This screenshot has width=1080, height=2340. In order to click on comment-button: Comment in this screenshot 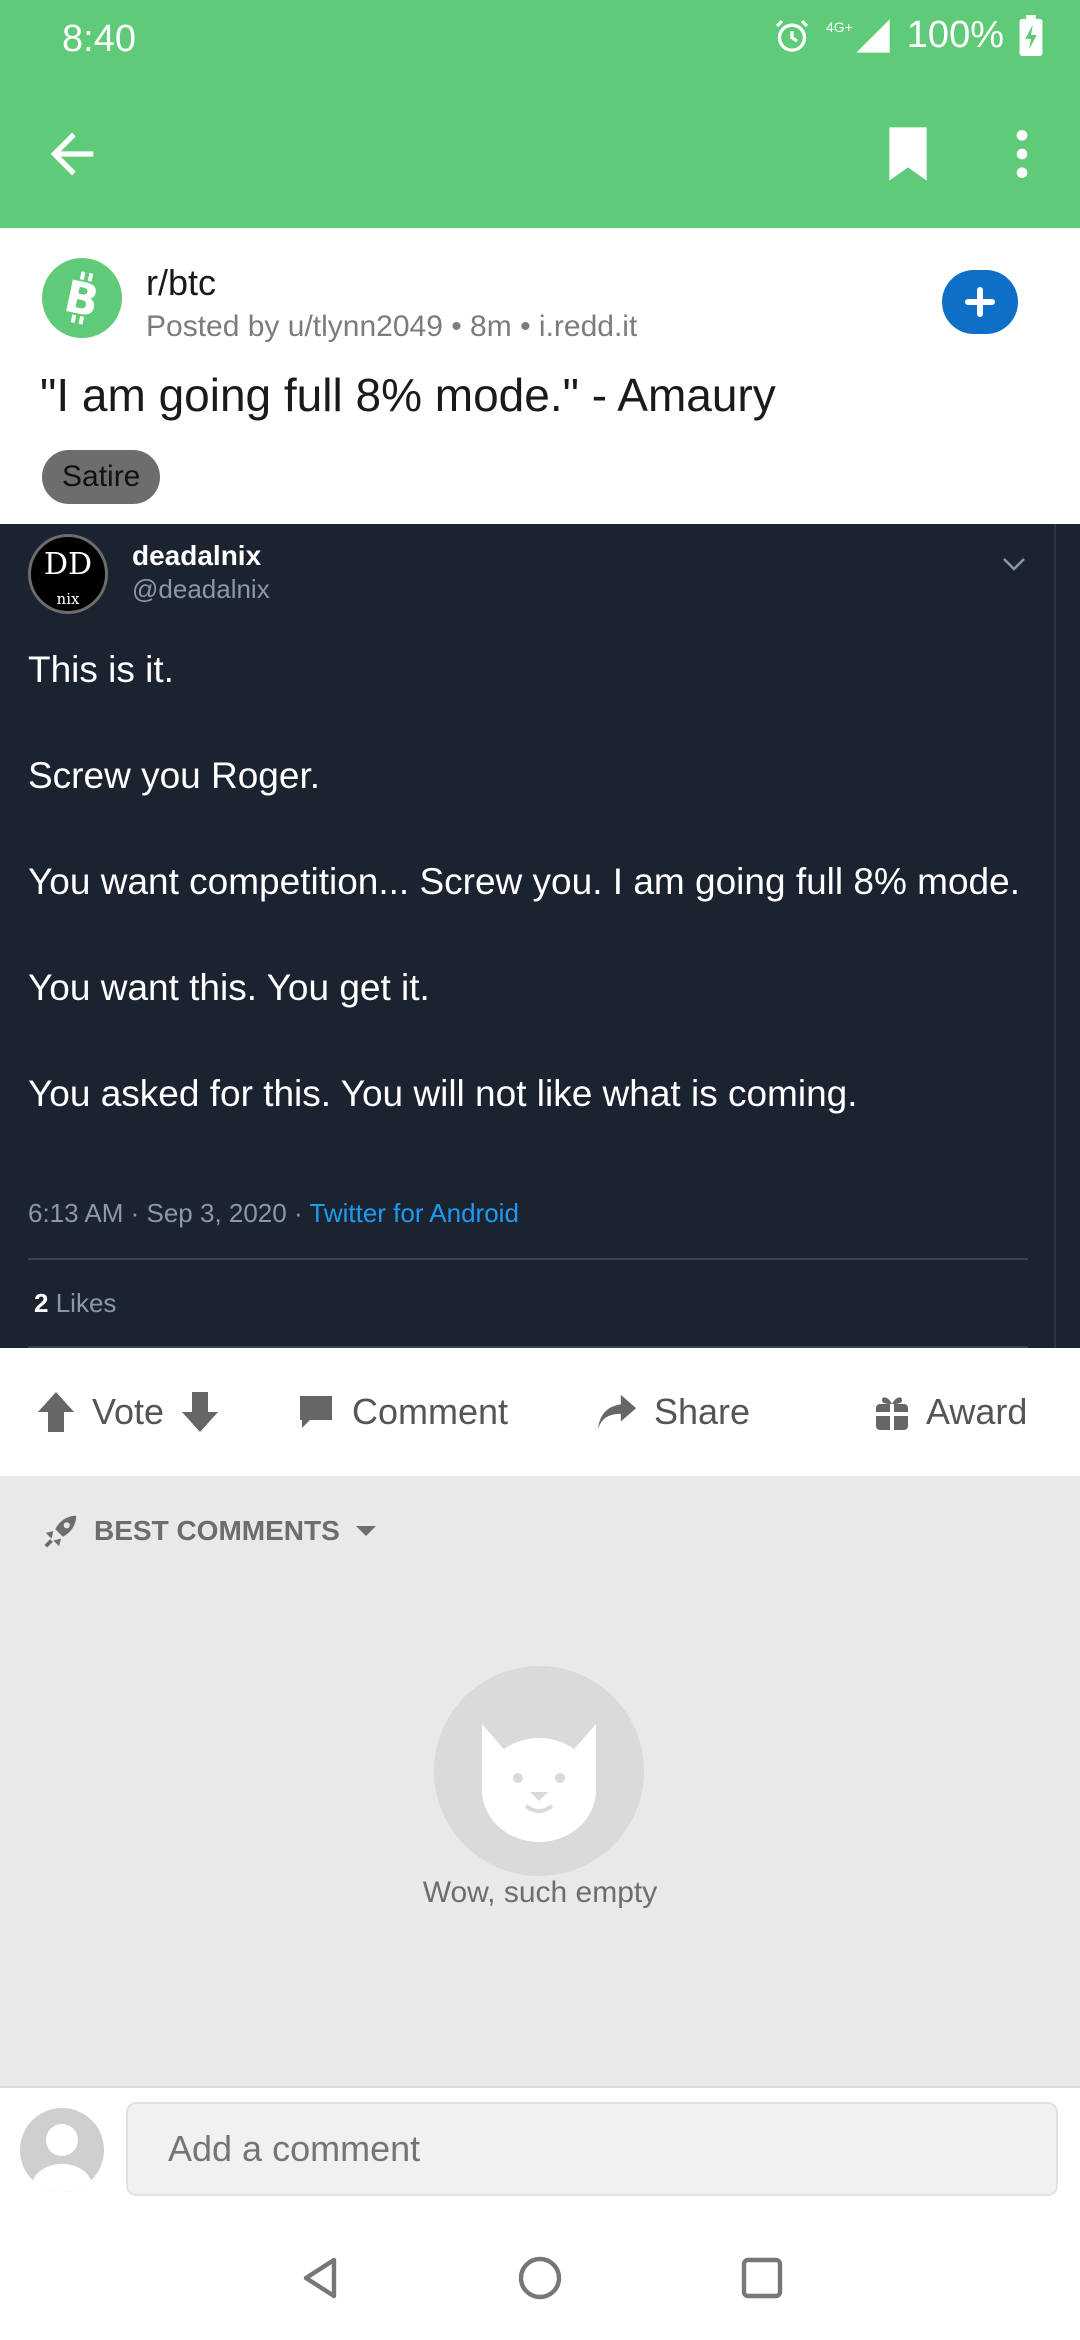, I will do `click(402, 1412)`.